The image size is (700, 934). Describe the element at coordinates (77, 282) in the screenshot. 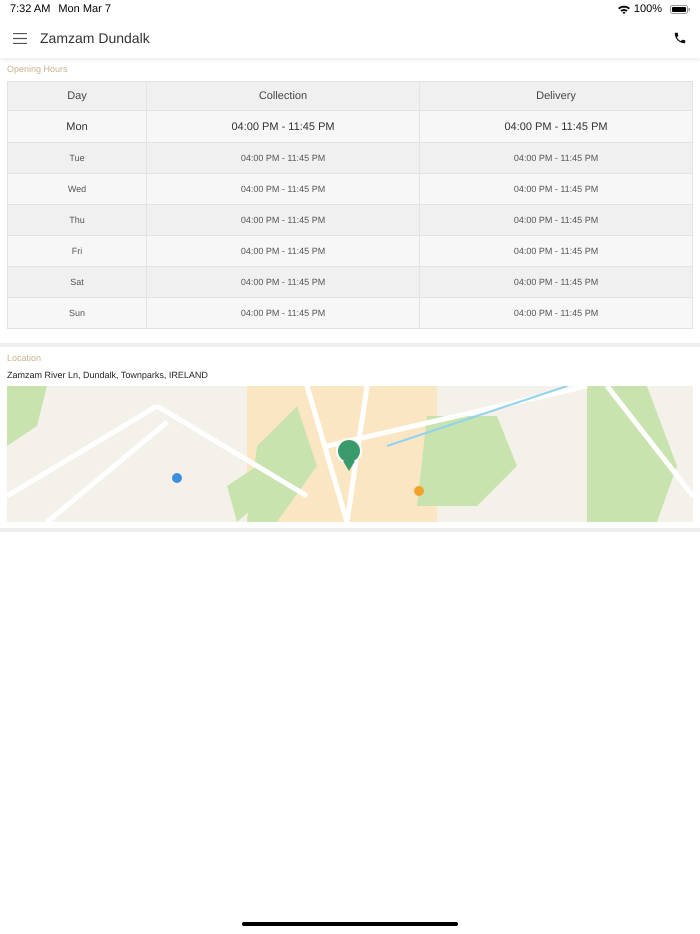

I see `day-cell: Sat` at that location.